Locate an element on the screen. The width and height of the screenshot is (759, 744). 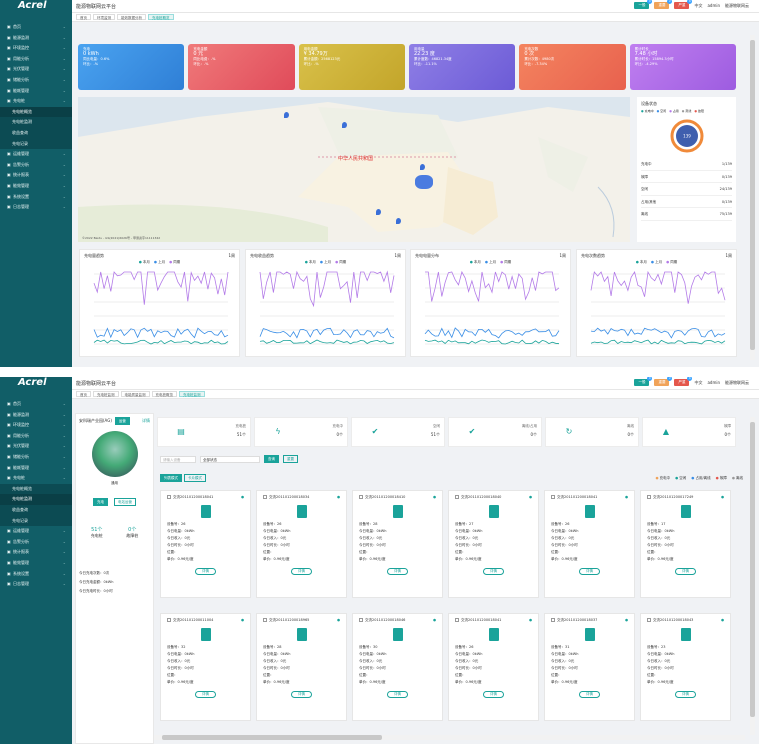
summary-card: 用电量 22.23 度累计度数：46821.34度 环比：-11.1% is located at coordinates (462, 67).